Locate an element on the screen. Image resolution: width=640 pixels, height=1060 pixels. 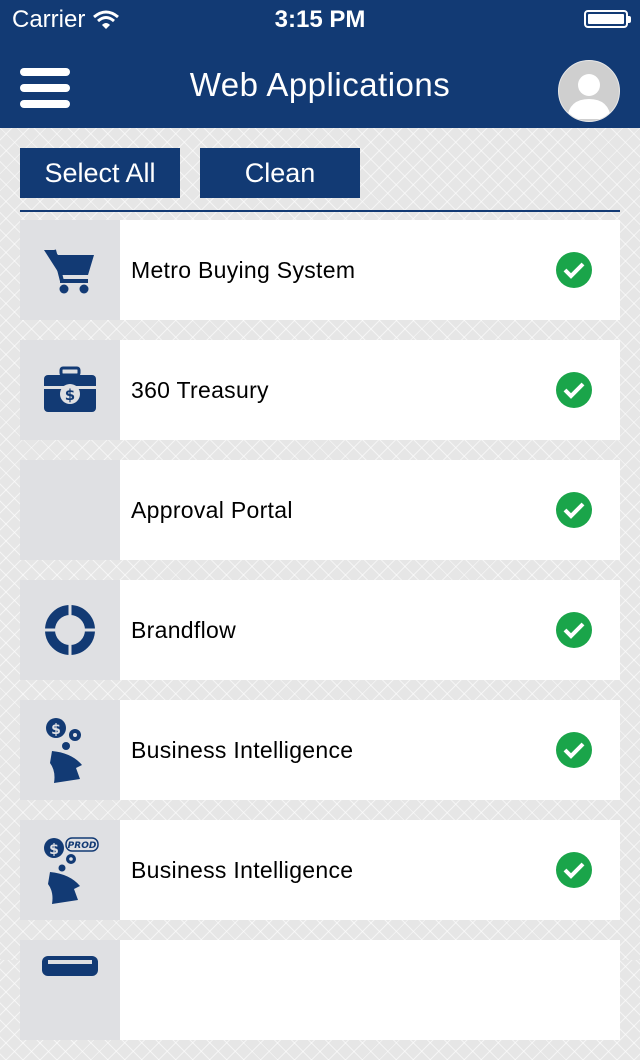
page-title: Web Applications is located at coordinates (320, 84).